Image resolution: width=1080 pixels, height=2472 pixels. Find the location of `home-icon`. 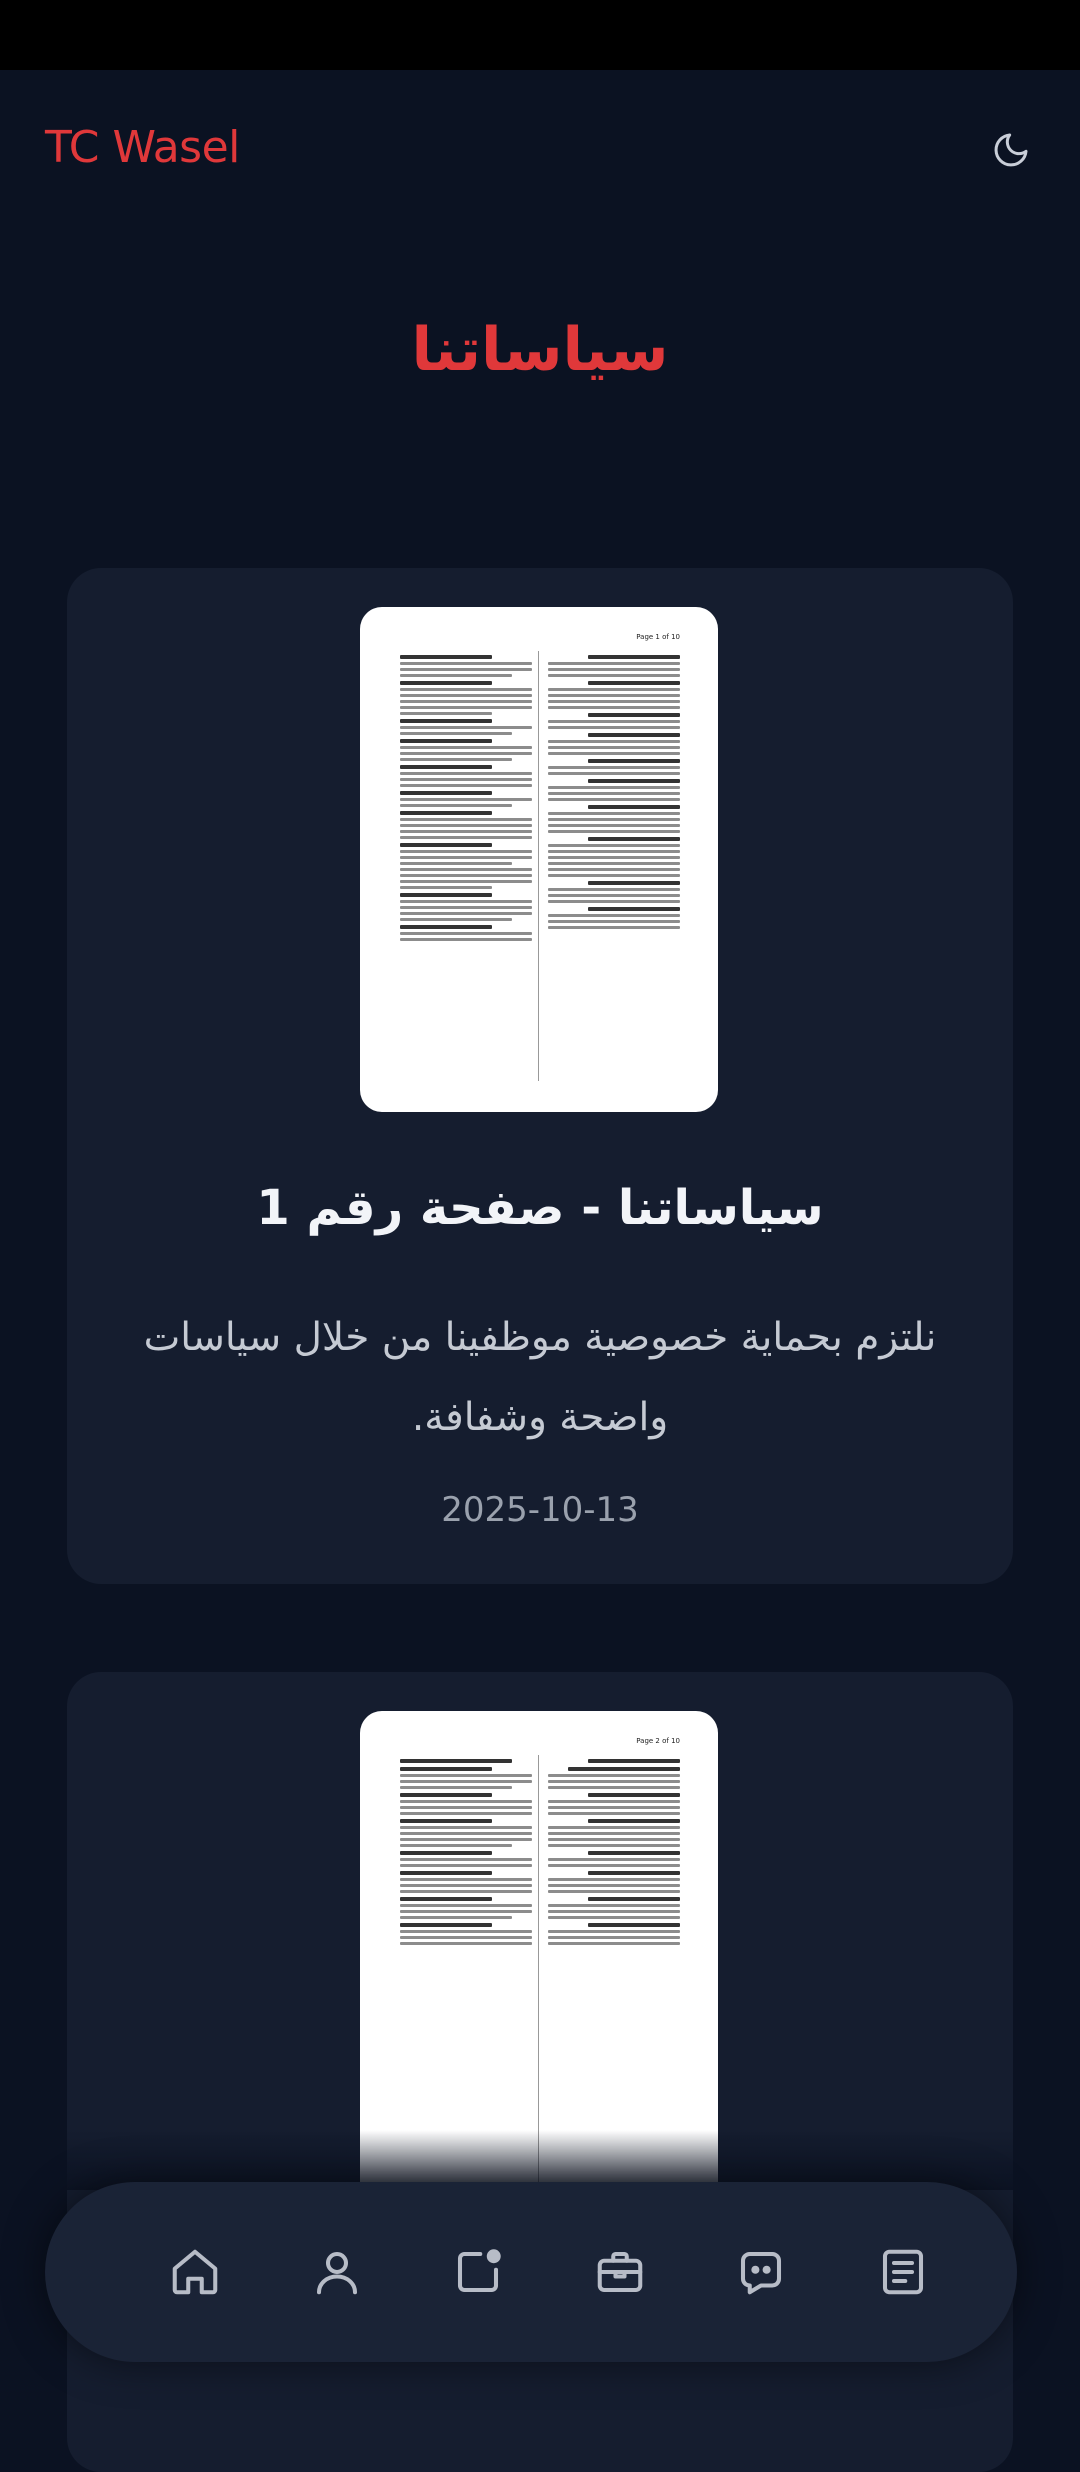

home-icon is located at coordinates (195, 2272).